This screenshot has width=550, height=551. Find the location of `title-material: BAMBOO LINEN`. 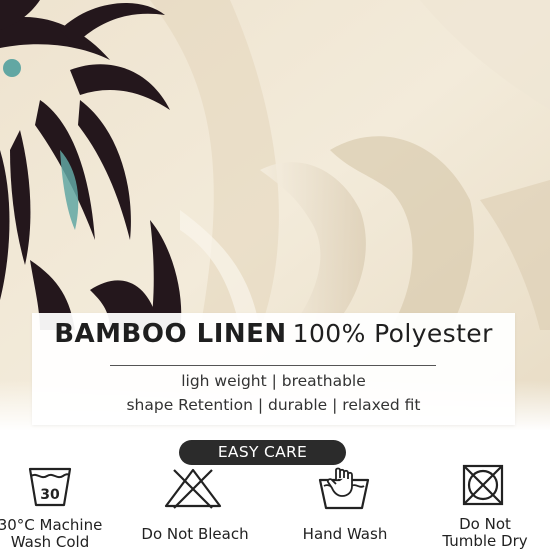

title-material: BAMBOO LINEN is located at coordinates (170, 334).